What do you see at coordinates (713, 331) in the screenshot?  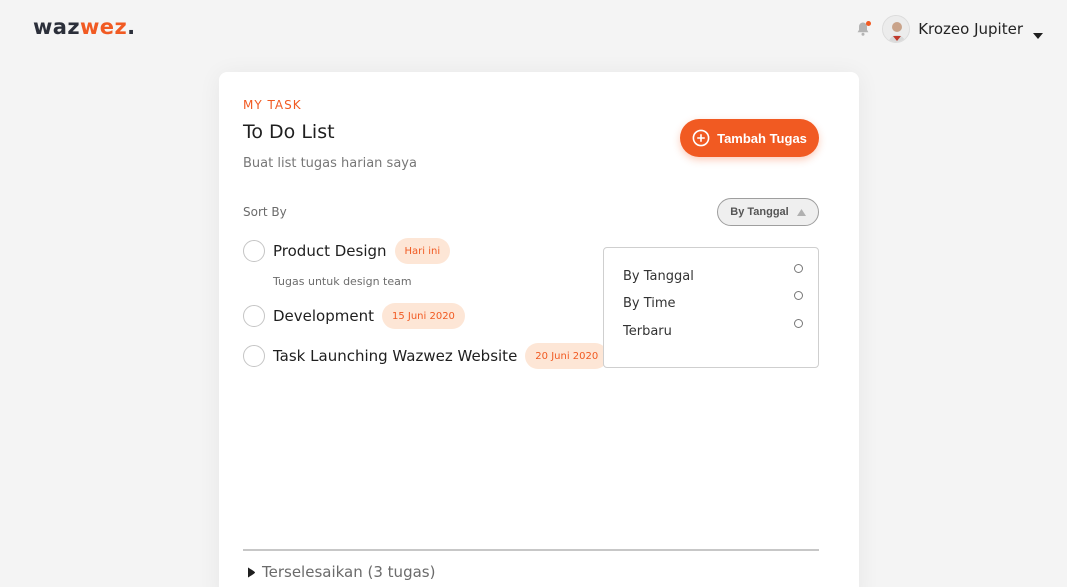 I see `sort-option-terbaru: Terbaru` at bounding box center [713, 331].